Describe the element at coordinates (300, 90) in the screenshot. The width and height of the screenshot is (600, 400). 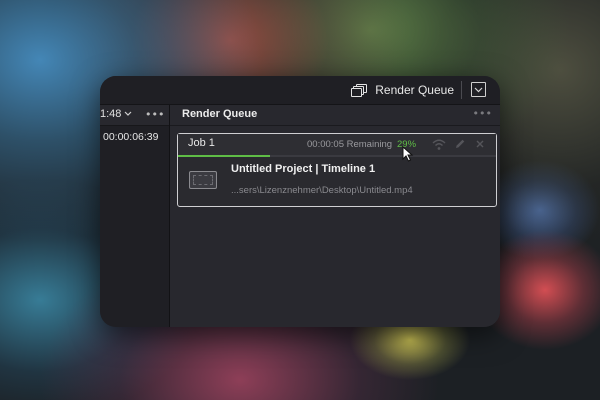
I see `top-toolbar: Render Queue` at that location.